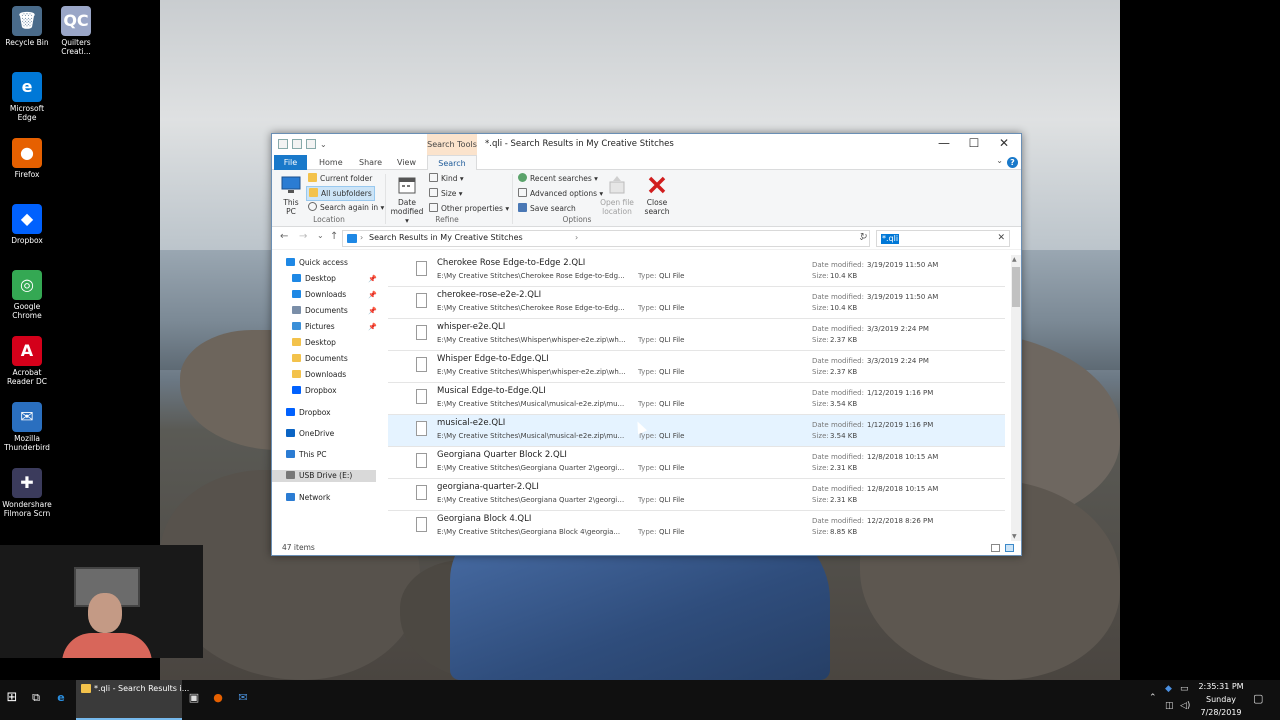  I want to click on size-button: Size ▾, so click(446, 193).